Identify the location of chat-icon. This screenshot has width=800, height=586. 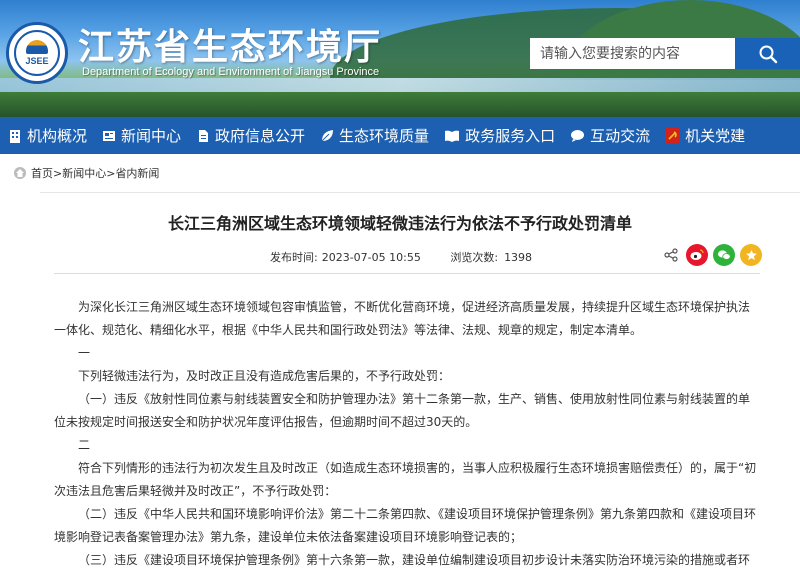
(578, 135).